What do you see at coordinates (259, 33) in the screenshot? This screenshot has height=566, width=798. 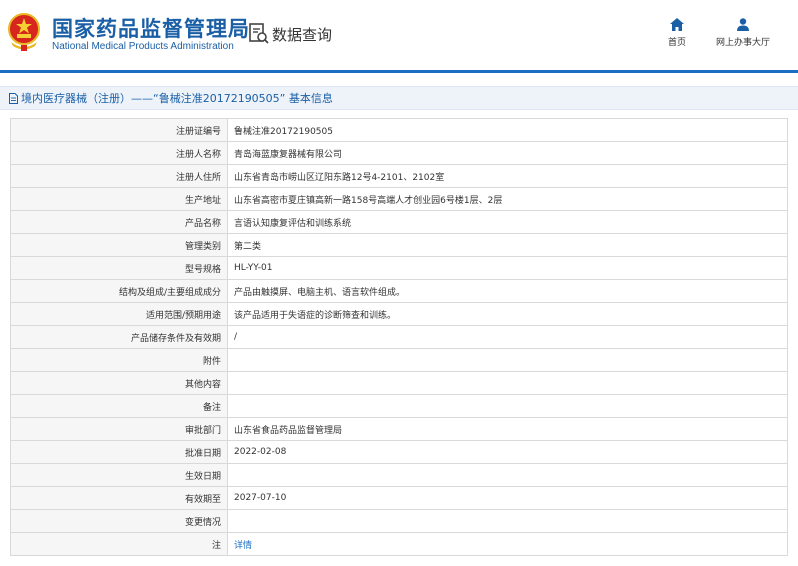 I see `data-search-icon` at bounding box center [259, 33].